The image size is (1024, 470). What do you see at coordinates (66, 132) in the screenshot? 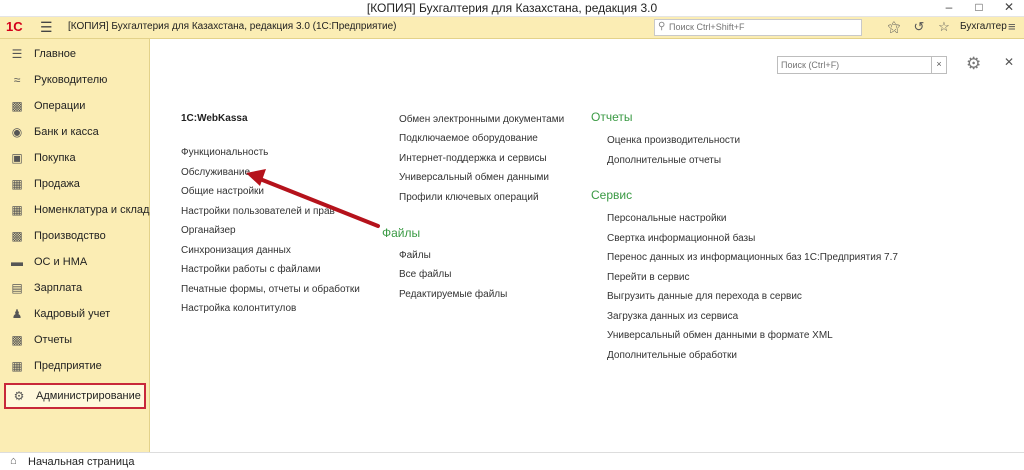
I see `sidebar-item-label: Банк и касса` at bounding box center [66, 132].